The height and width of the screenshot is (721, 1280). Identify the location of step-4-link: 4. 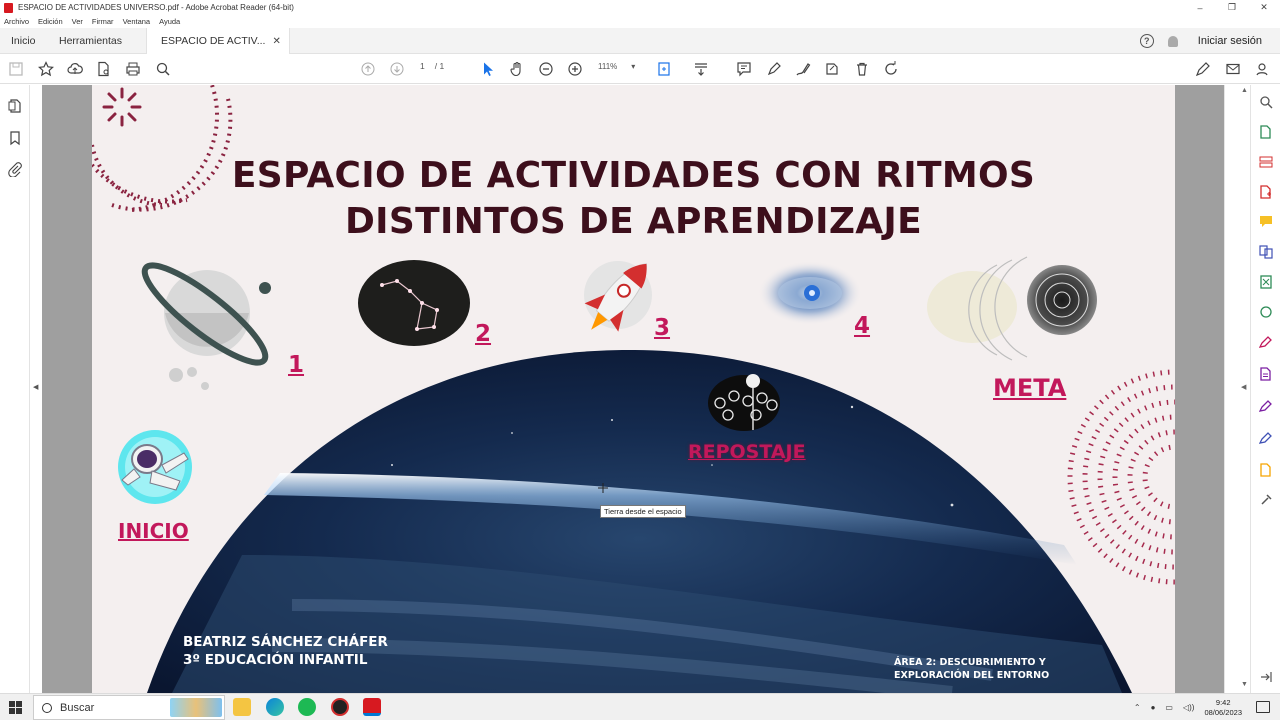
(862, 326).